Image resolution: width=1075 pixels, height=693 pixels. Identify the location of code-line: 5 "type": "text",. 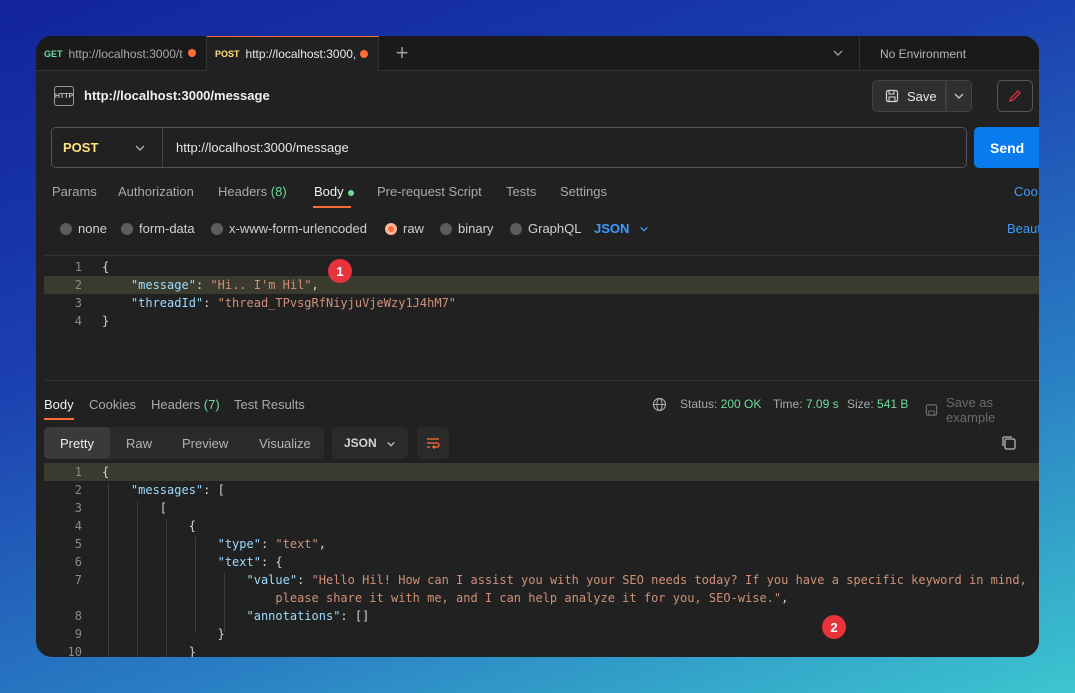
(541, 544).